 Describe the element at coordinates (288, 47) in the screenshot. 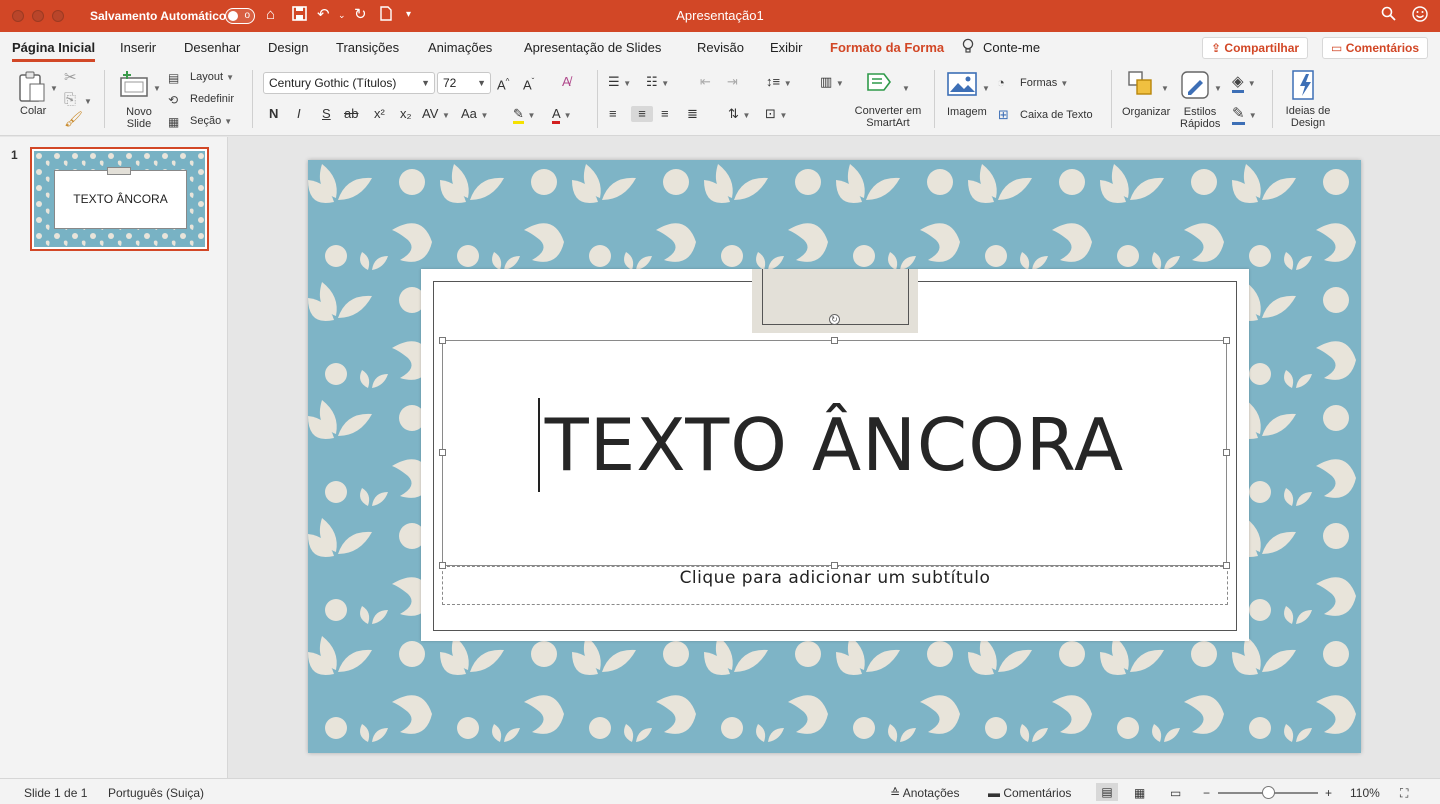

I see `tab-design: Design` at that location.